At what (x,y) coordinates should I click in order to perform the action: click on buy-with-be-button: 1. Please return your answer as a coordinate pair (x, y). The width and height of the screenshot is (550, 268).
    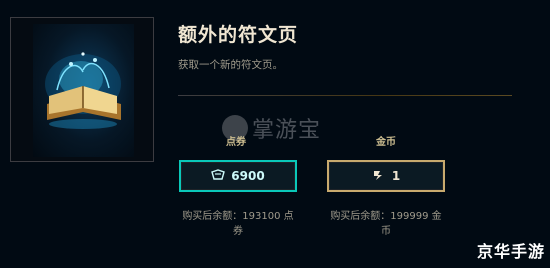
    Looking at the image, I should click on (386, 176).